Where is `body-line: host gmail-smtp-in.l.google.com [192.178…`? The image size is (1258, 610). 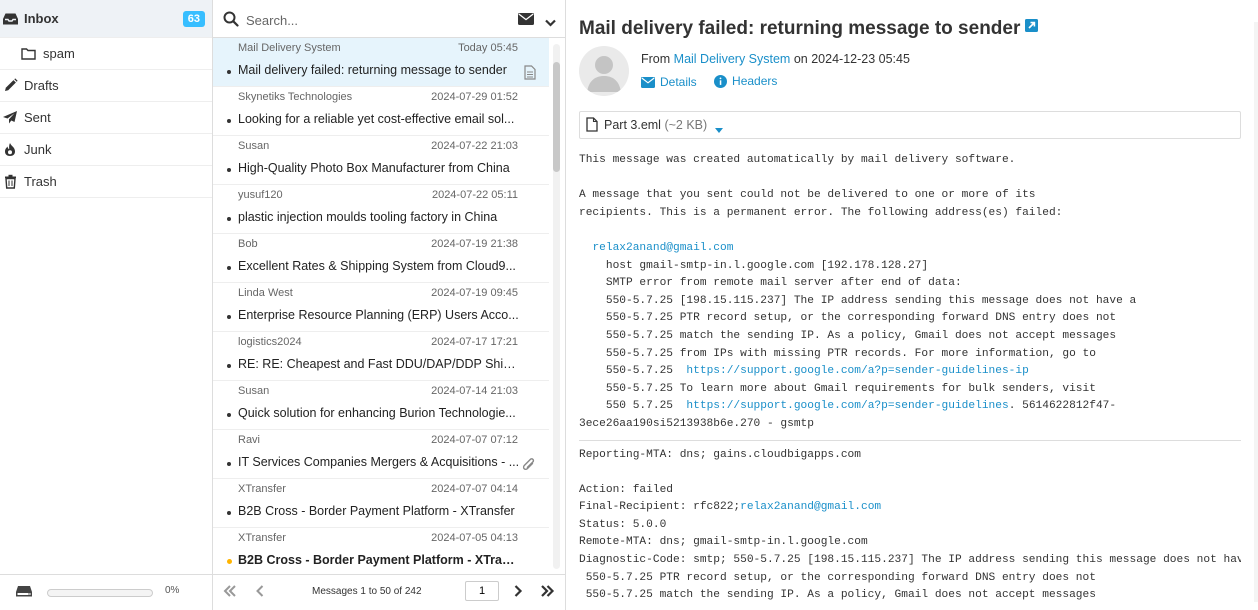
body-line: host gmail-smtp-in.l.google.com [192.178… is located at coordinates (754, 265).